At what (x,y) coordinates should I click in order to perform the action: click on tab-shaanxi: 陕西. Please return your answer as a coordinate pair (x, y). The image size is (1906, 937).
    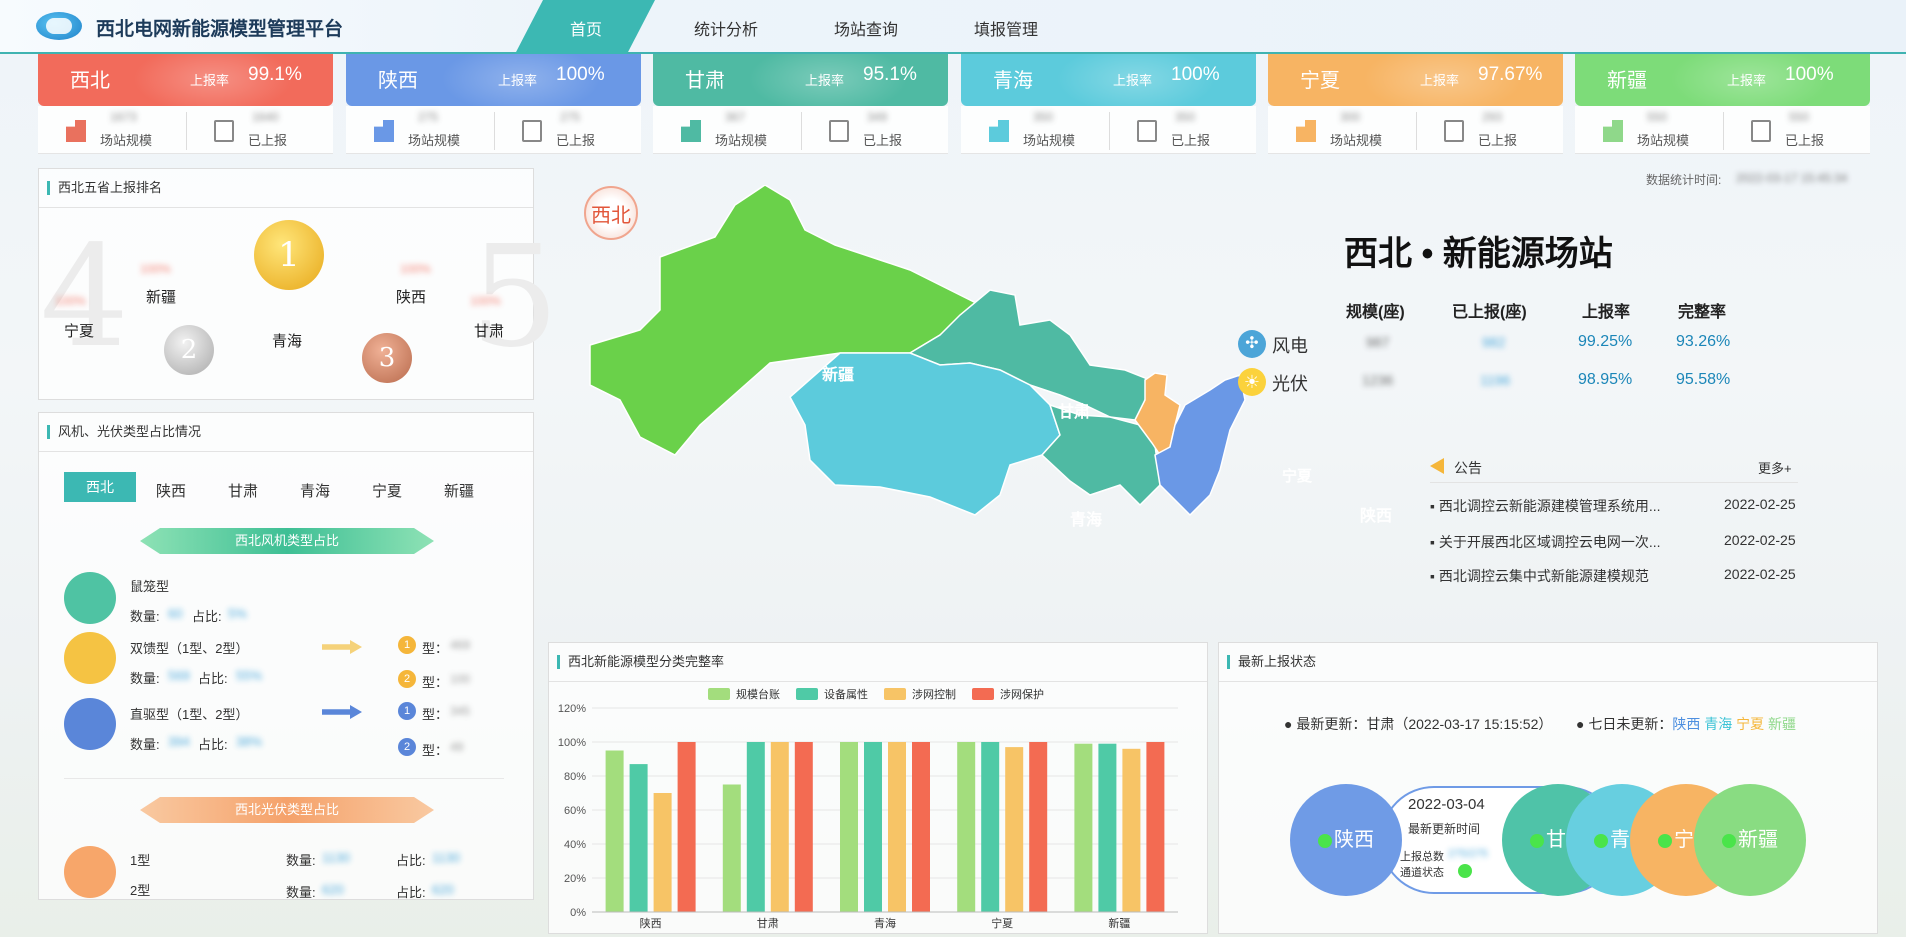
    Looking at the image, I should click on (171, 490).